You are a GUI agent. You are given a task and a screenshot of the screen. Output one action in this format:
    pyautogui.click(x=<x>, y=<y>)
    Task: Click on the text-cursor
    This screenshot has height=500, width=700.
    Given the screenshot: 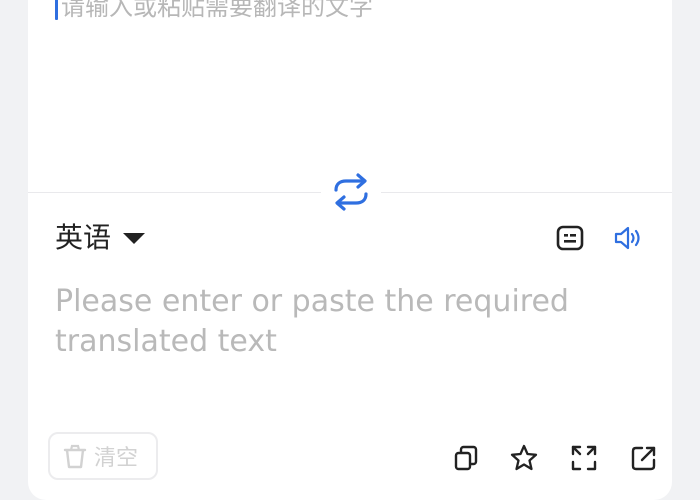 What is the action you would take?
    pyautogui.click(x=56, y=10)
    